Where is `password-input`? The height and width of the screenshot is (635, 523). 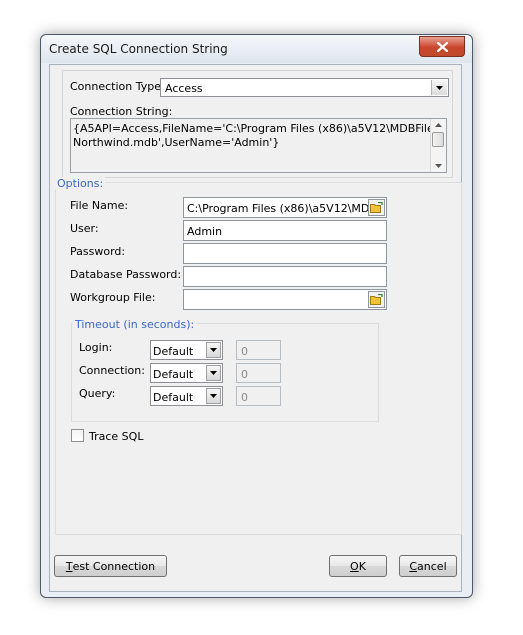 password-input is located at coordinates (285, 253).